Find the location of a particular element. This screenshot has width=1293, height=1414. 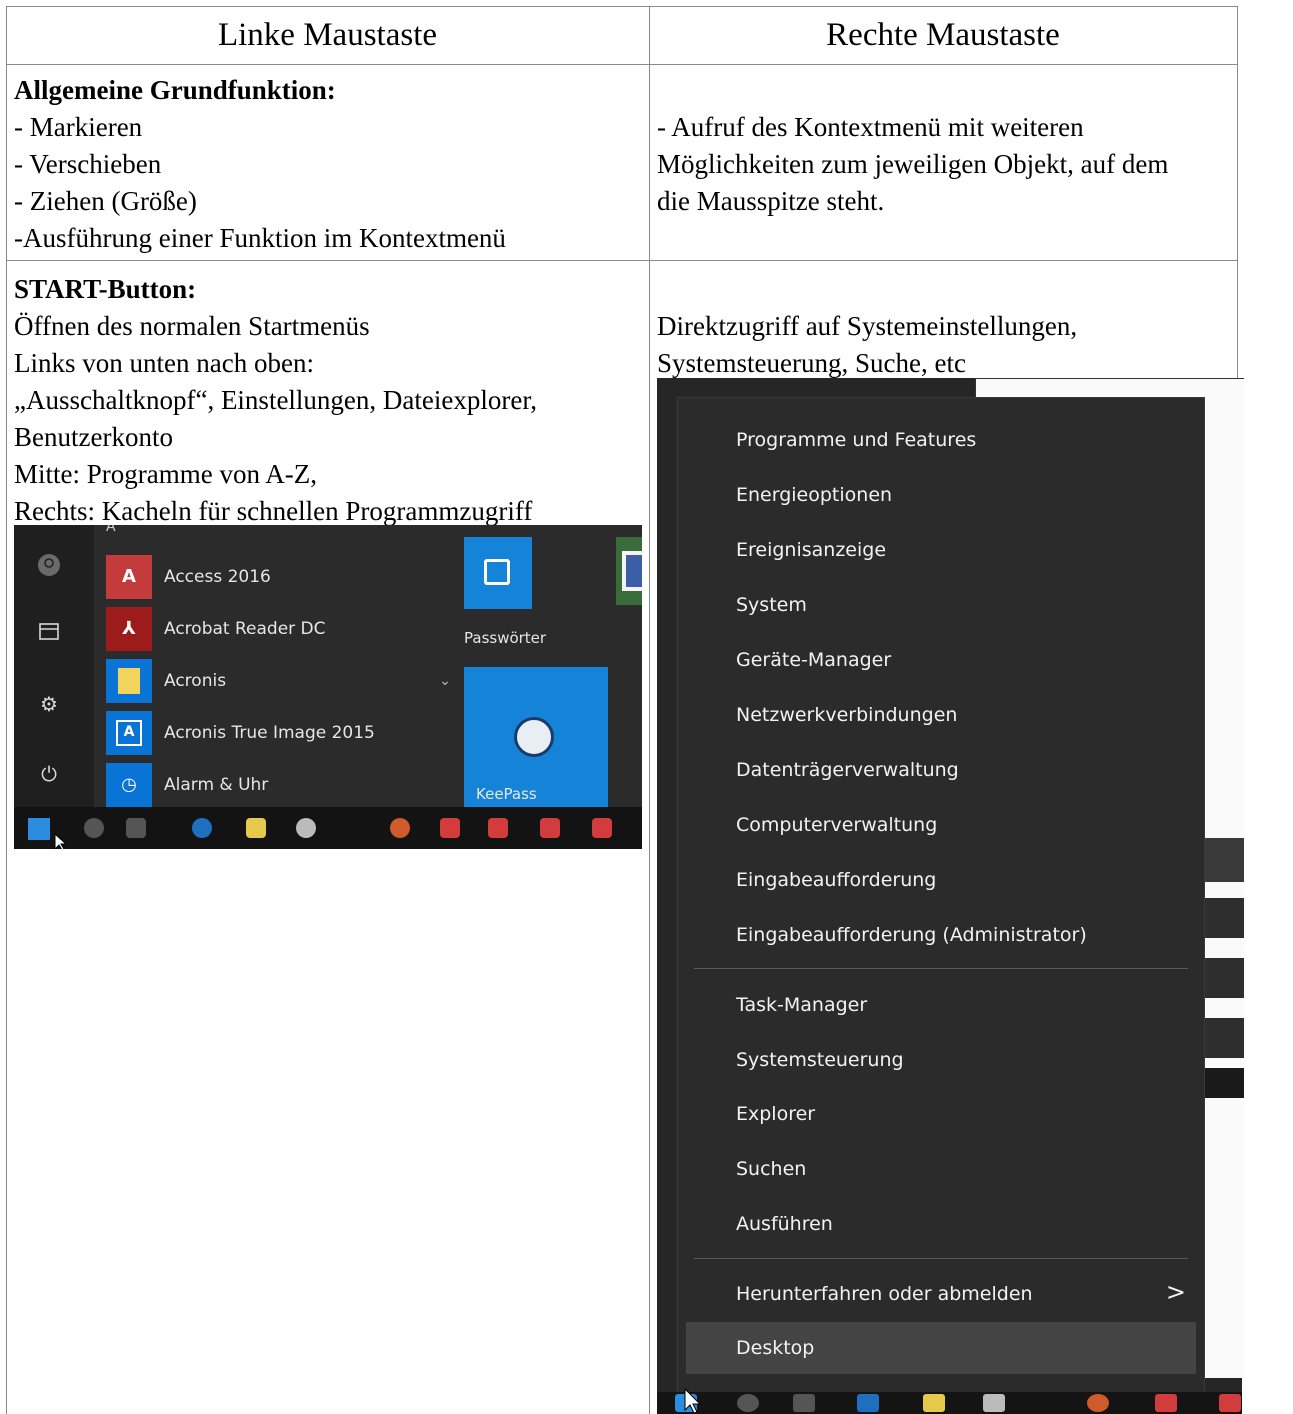

start-menu-rail: ⚙ ⏻ is located at coordinates (54, 666).